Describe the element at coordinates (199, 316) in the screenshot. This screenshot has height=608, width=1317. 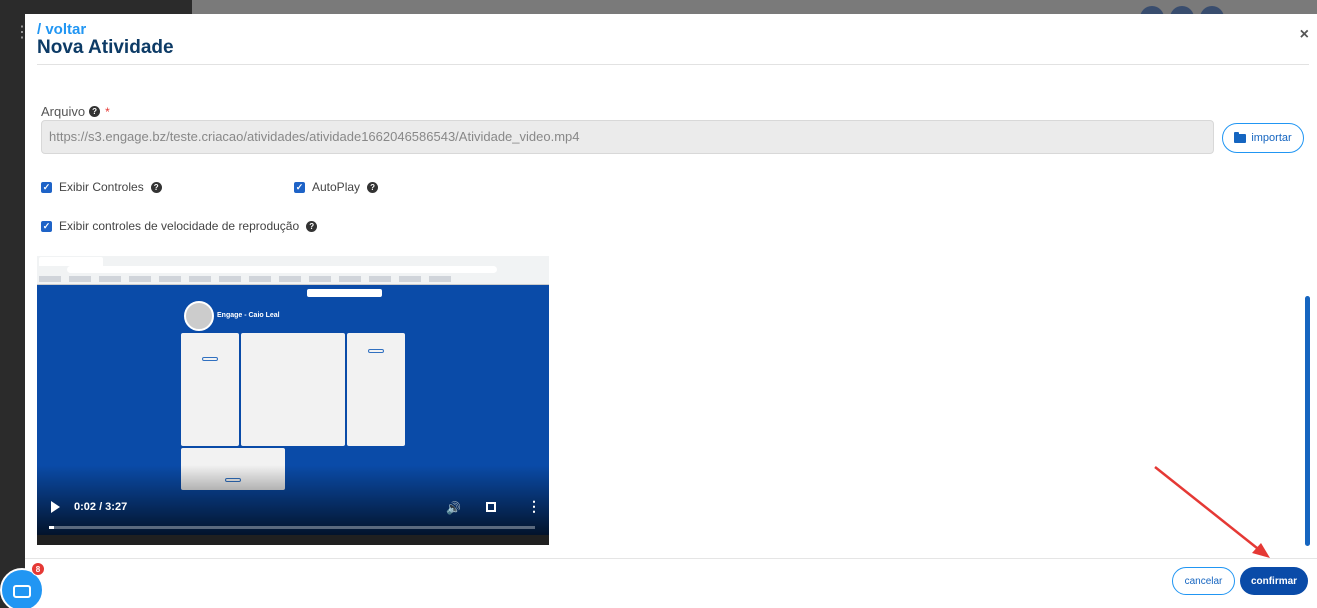
I see `avatar` at that location.